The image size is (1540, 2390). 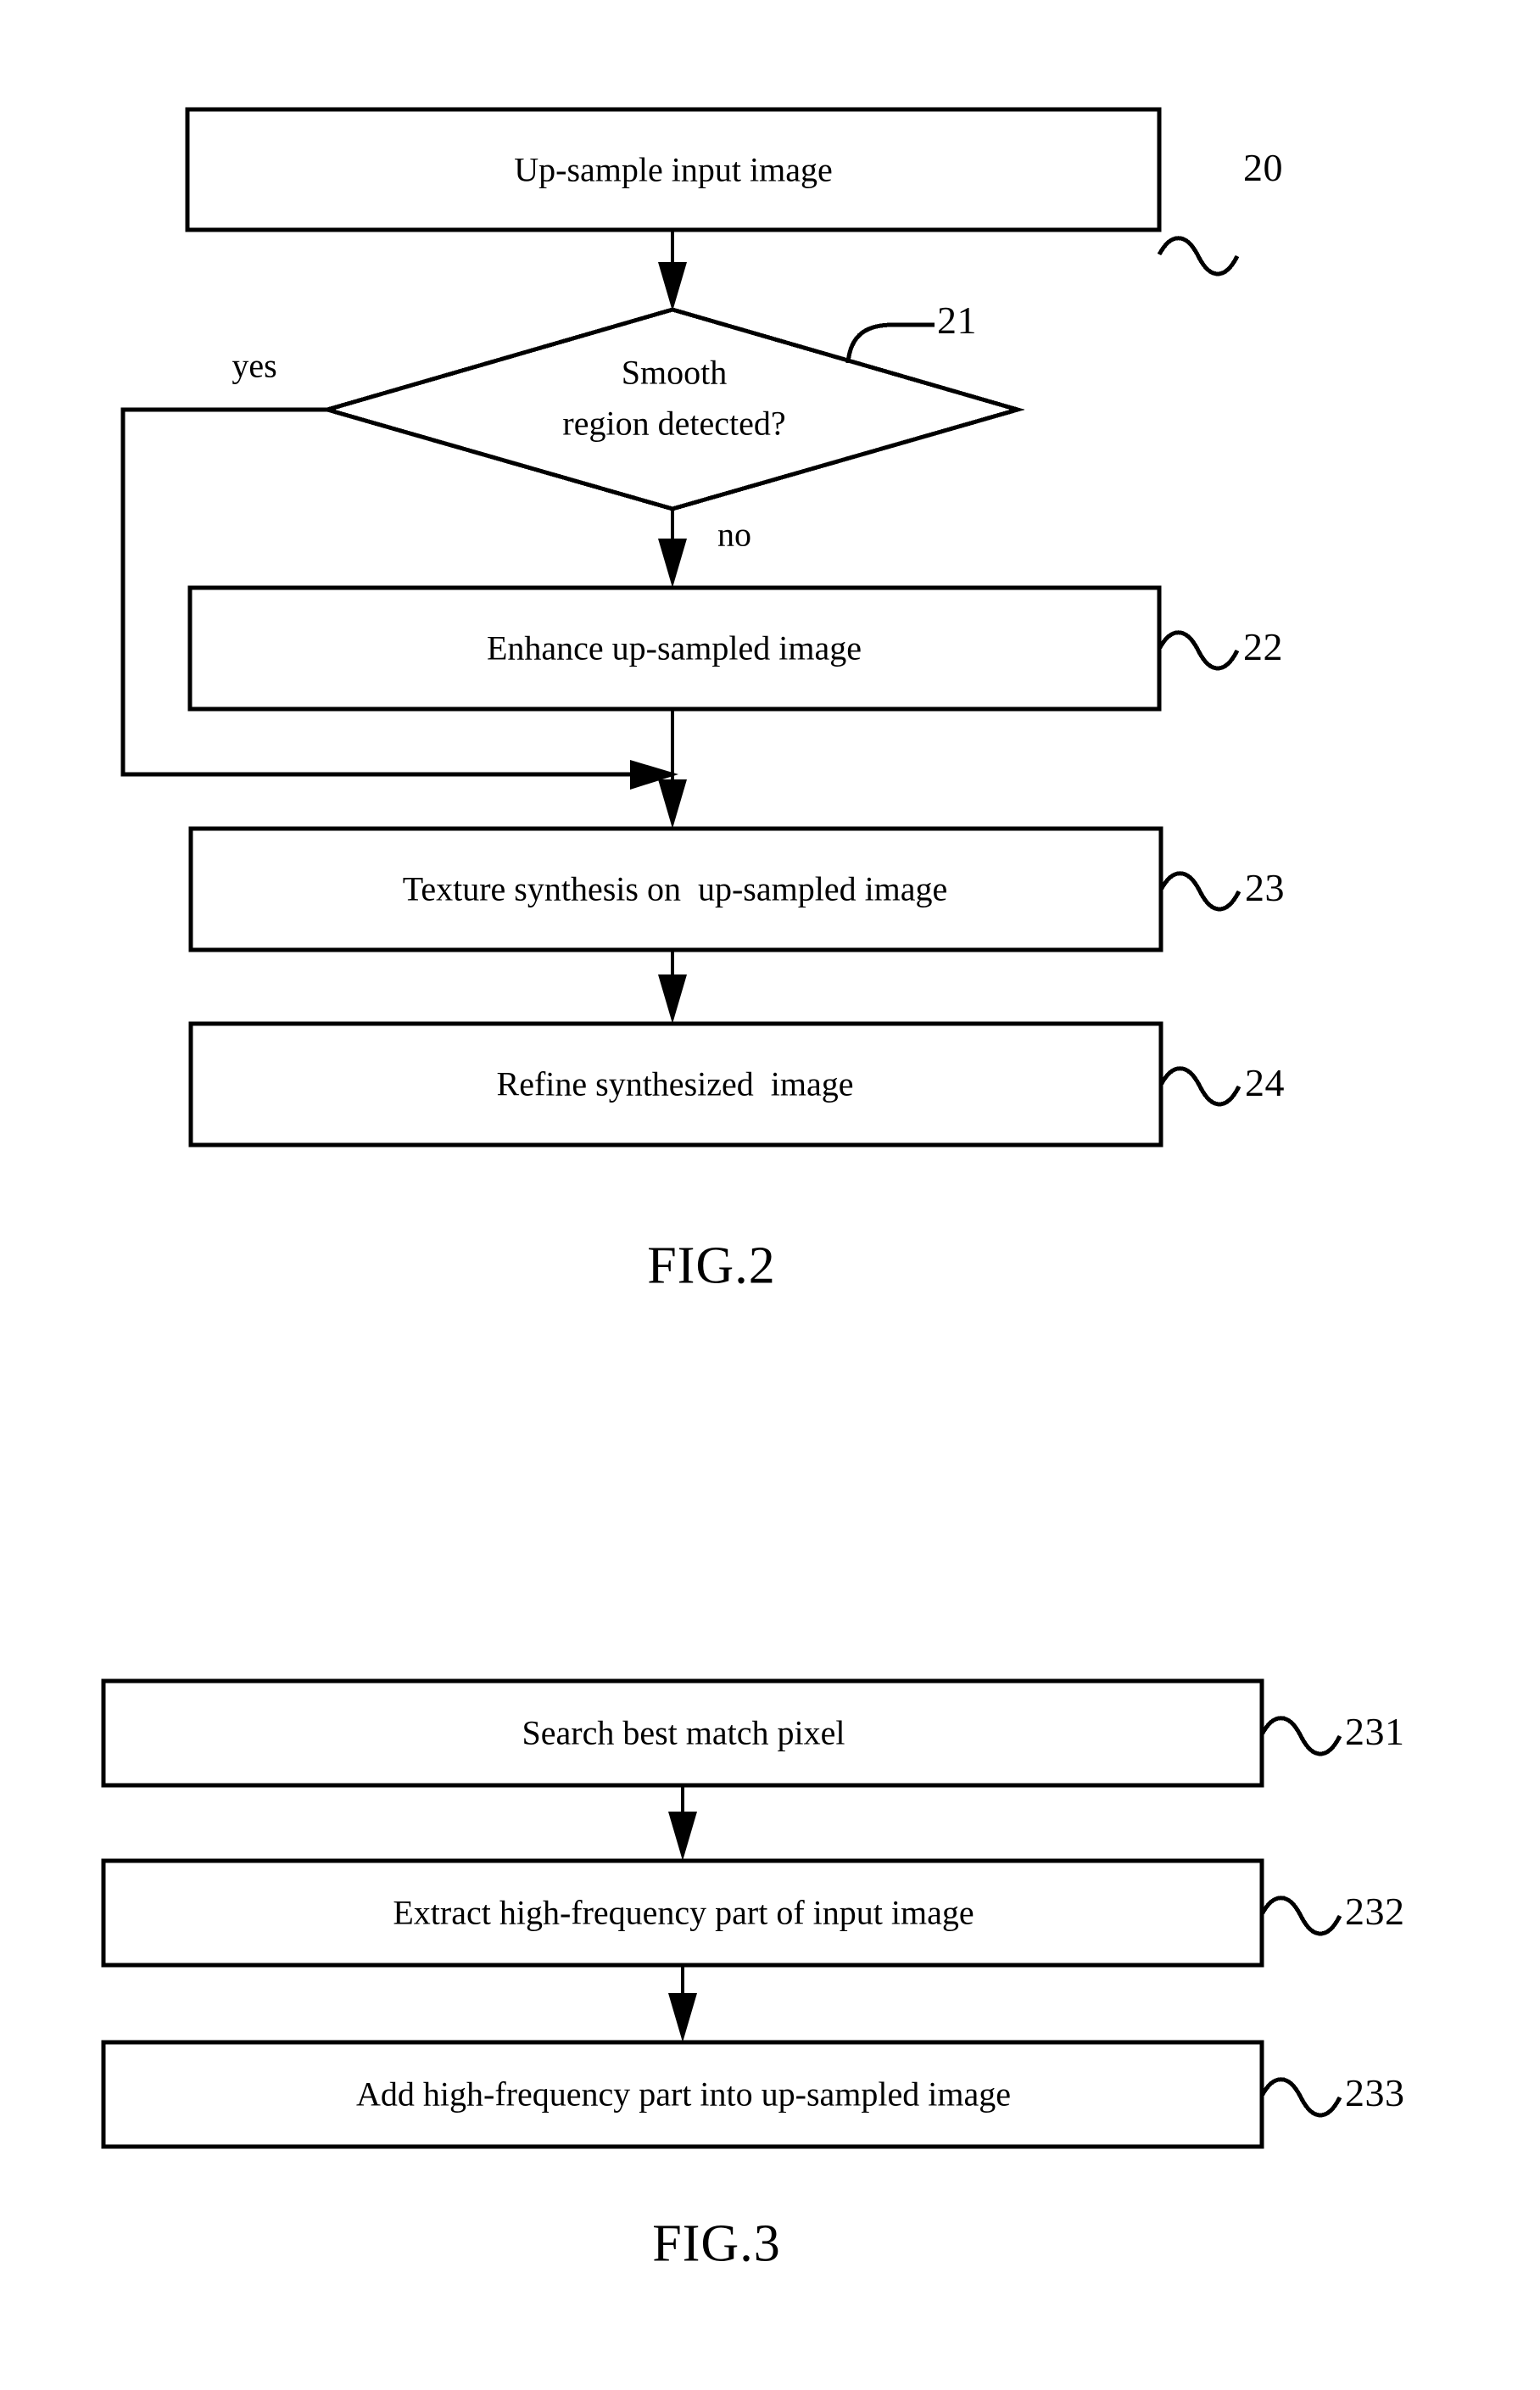 I want to click on fig2-caption: FIG.2, so click(x=711, y=1266).